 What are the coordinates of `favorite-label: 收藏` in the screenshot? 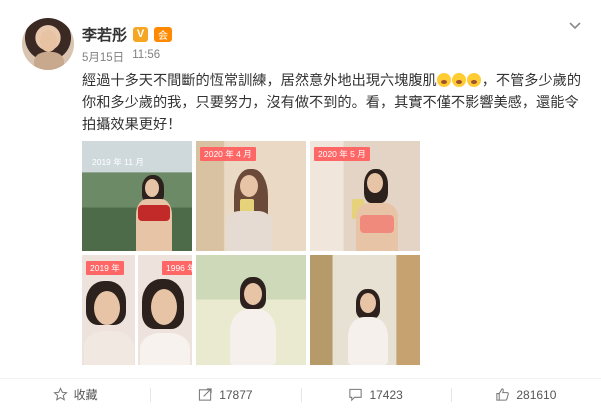 It's located at (85, 395).